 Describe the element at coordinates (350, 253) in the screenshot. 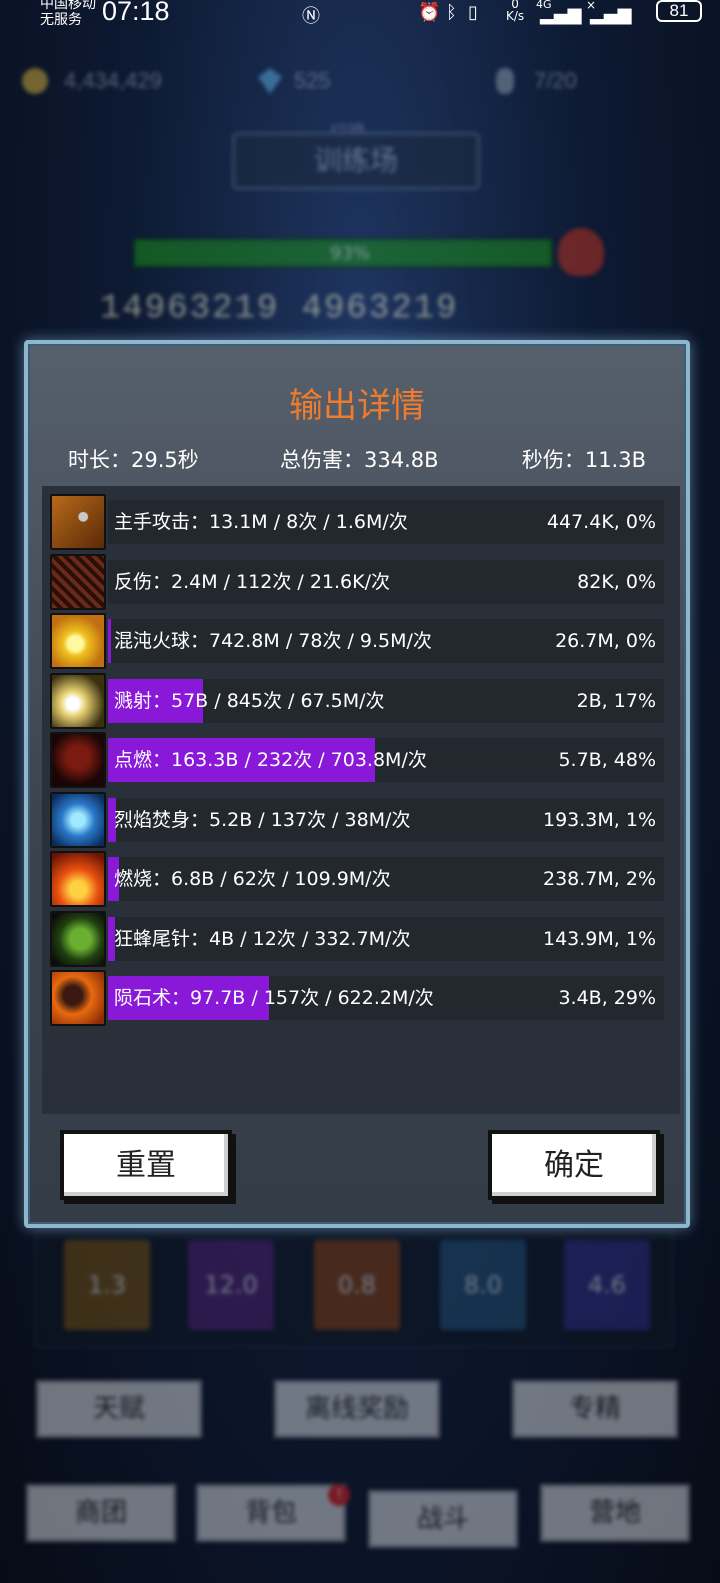

I see `boss-hp-percent: 93%` at that location.